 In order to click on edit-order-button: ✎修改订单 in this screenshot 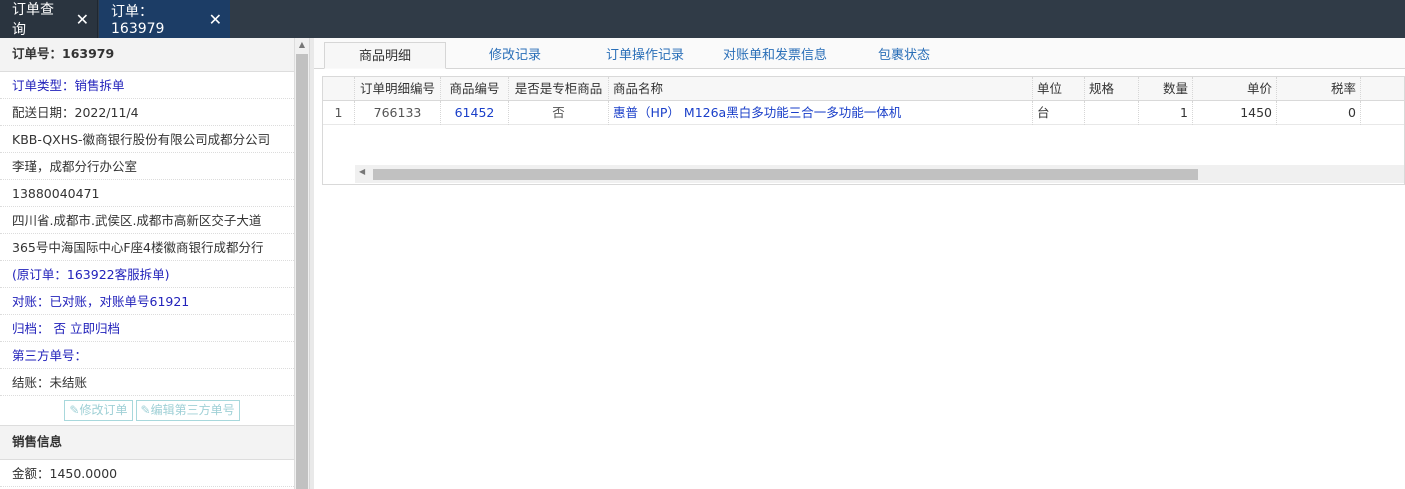, I will do `click(98, 410)`.